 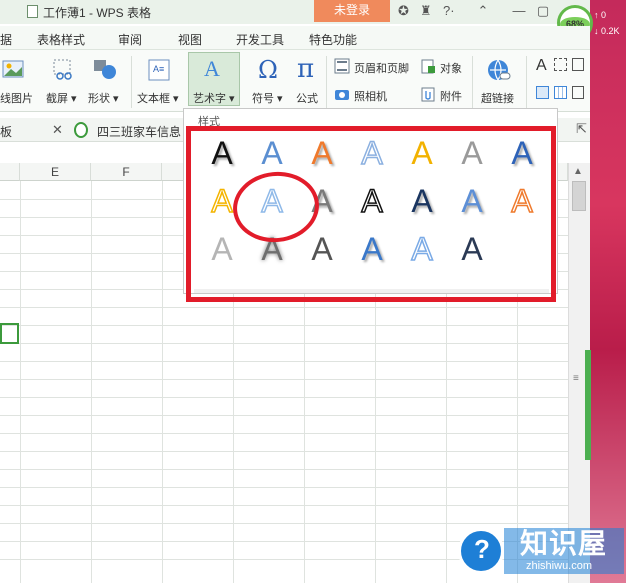 I want to click on net-up-arrow-icon: ↑, so click(x=596, y=15).